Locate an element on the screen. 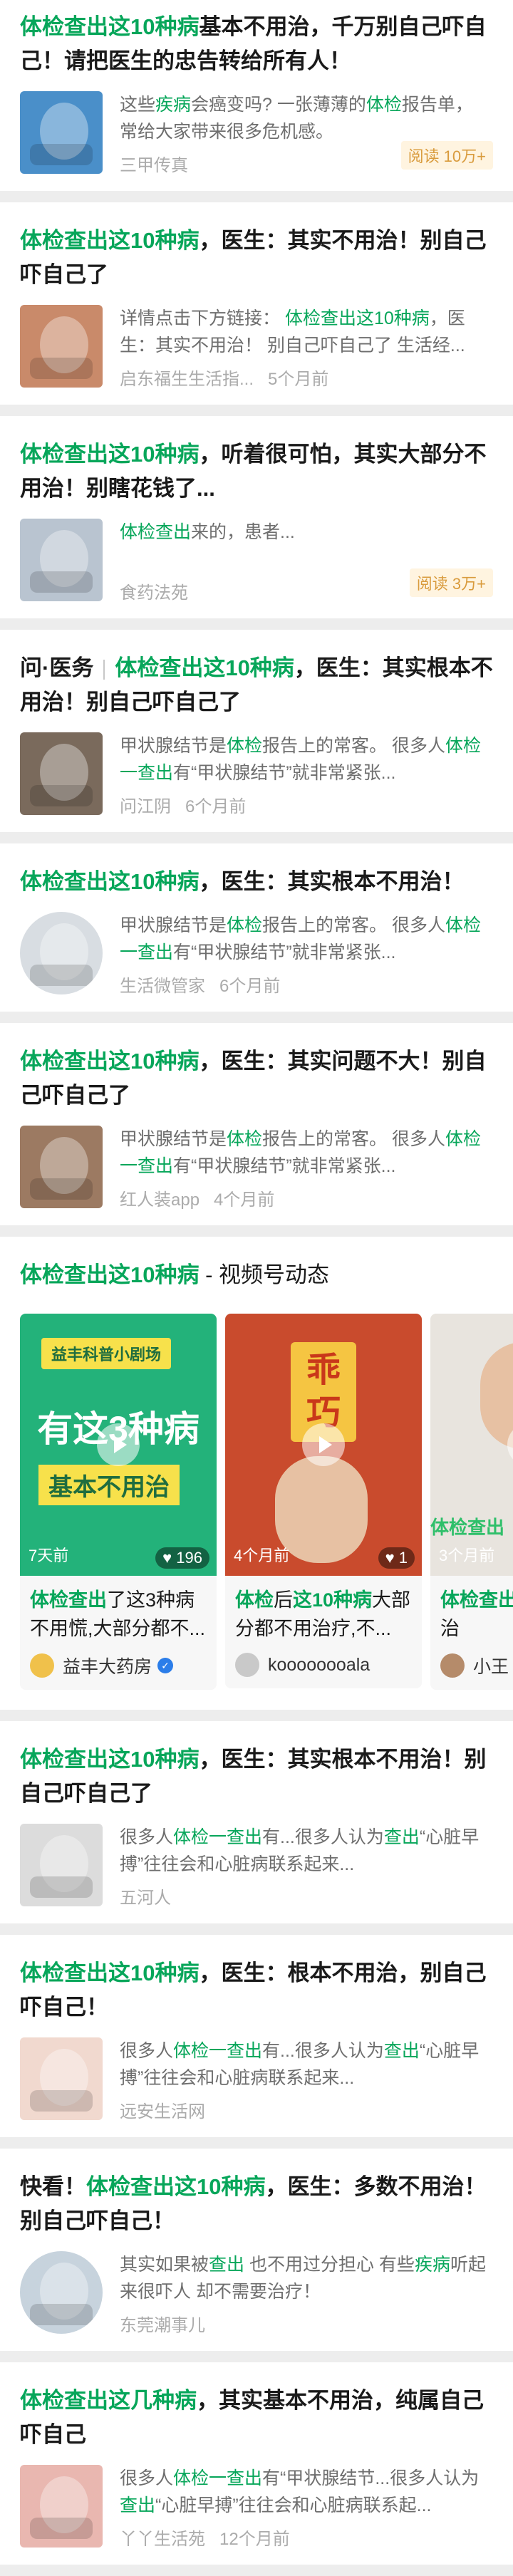  video-info: 体检后这10种病大部分都不用治疗,不... koooooooala is located at coordinates (323, 1632).